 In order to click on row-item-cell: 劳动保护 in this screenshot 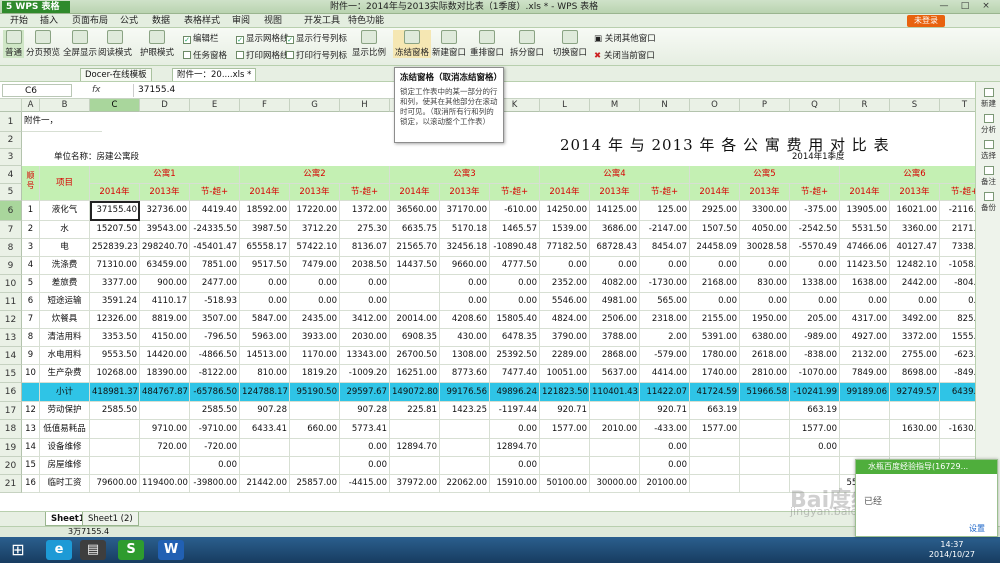, I will do `click(65, 411)`.